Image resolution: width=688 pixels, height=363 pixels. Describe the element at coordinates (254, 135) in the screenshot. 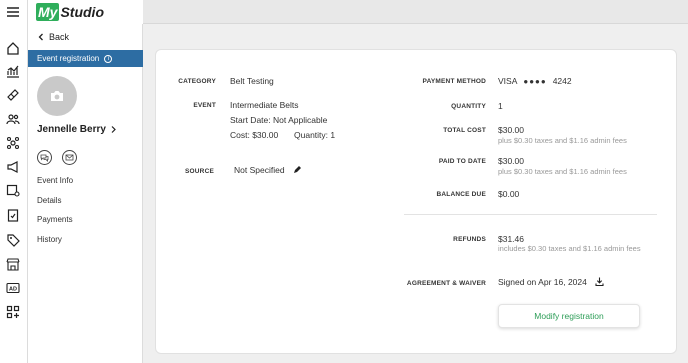

I see `event-cost: Cost: $30.00` at that location.